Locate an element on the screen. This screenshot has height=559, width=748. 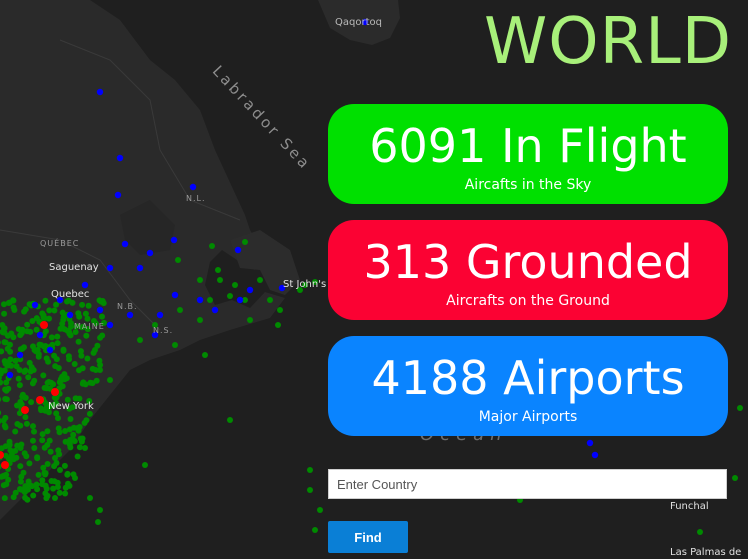
airports-count: 4188 Airports is located at coordinates (528, 378).